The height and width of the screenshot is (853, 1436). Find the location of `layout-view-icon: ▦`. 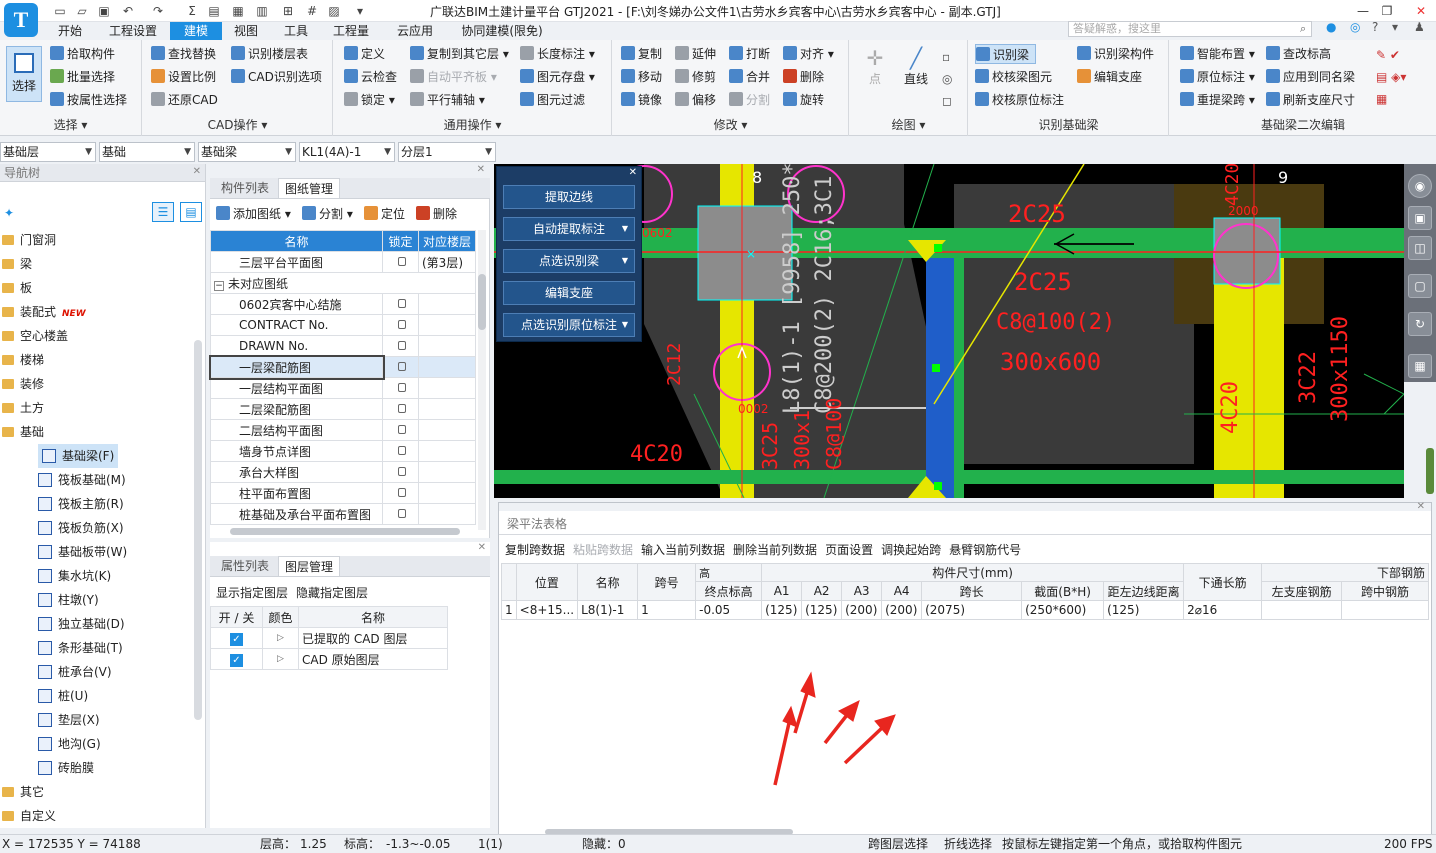

layout-view-icon: ▦ is located at coordinates (1420, 366).